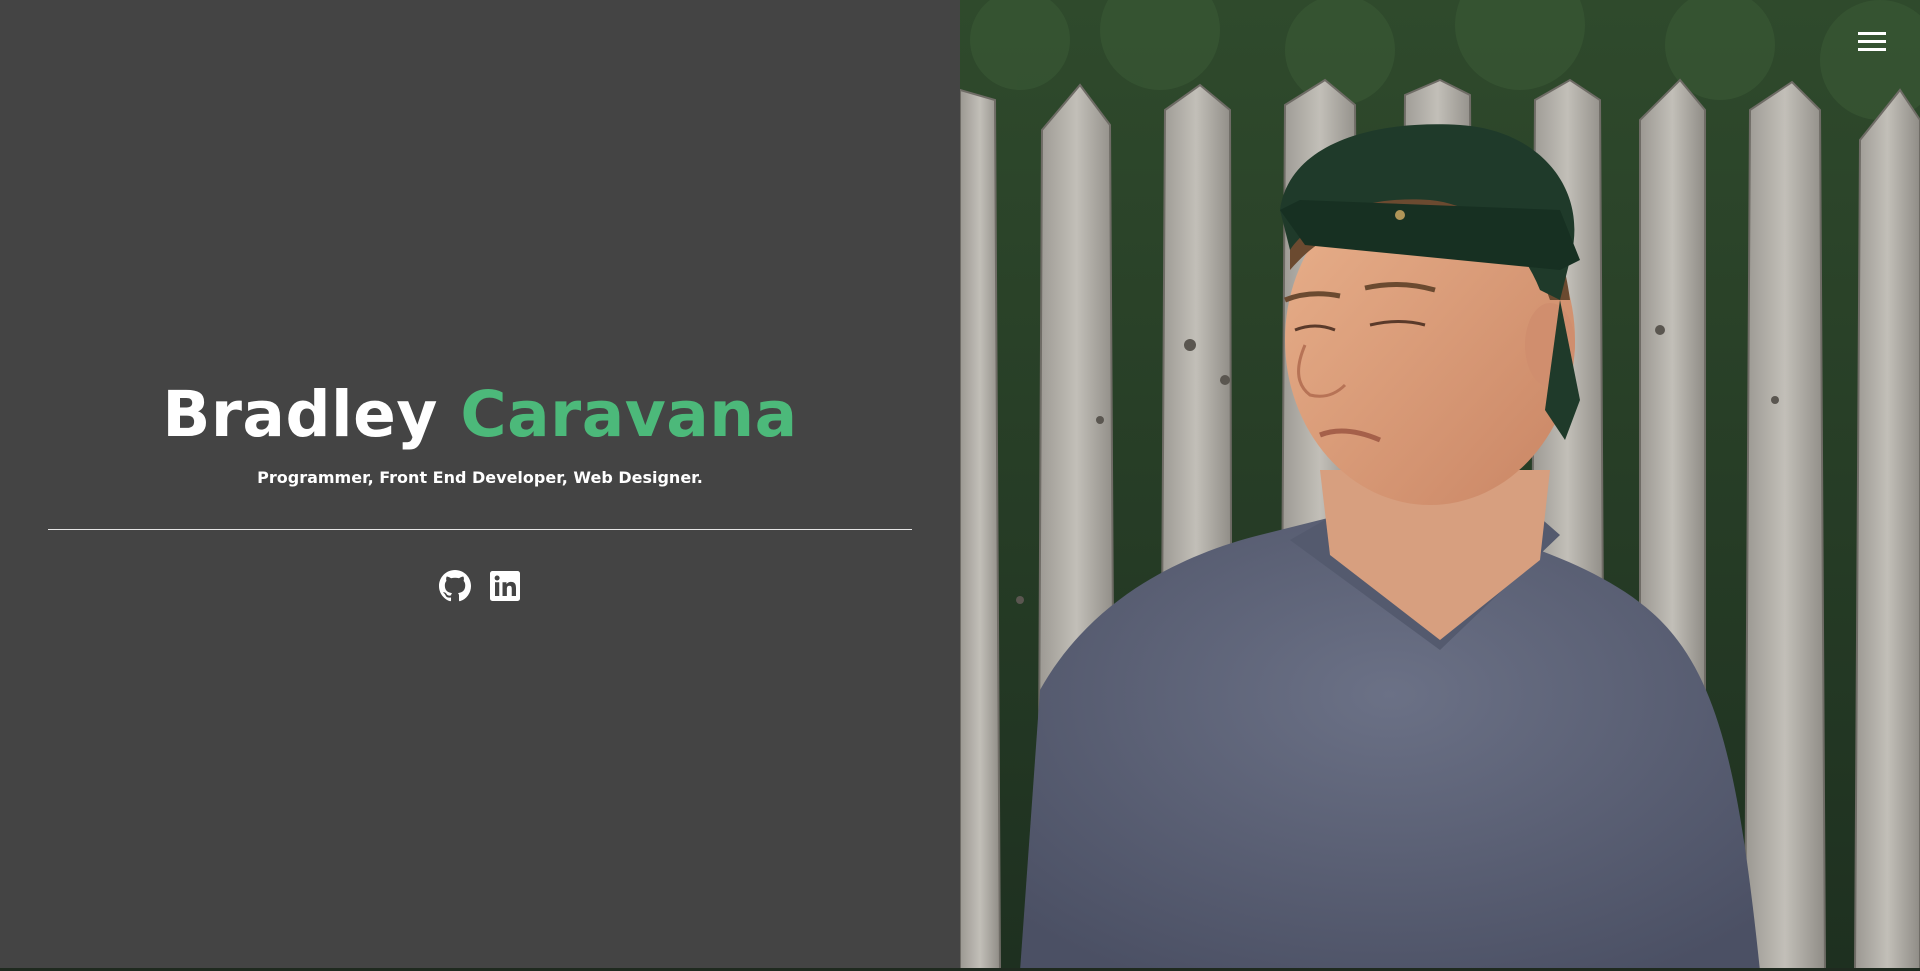  I want to click on divider, so click(480, 529).